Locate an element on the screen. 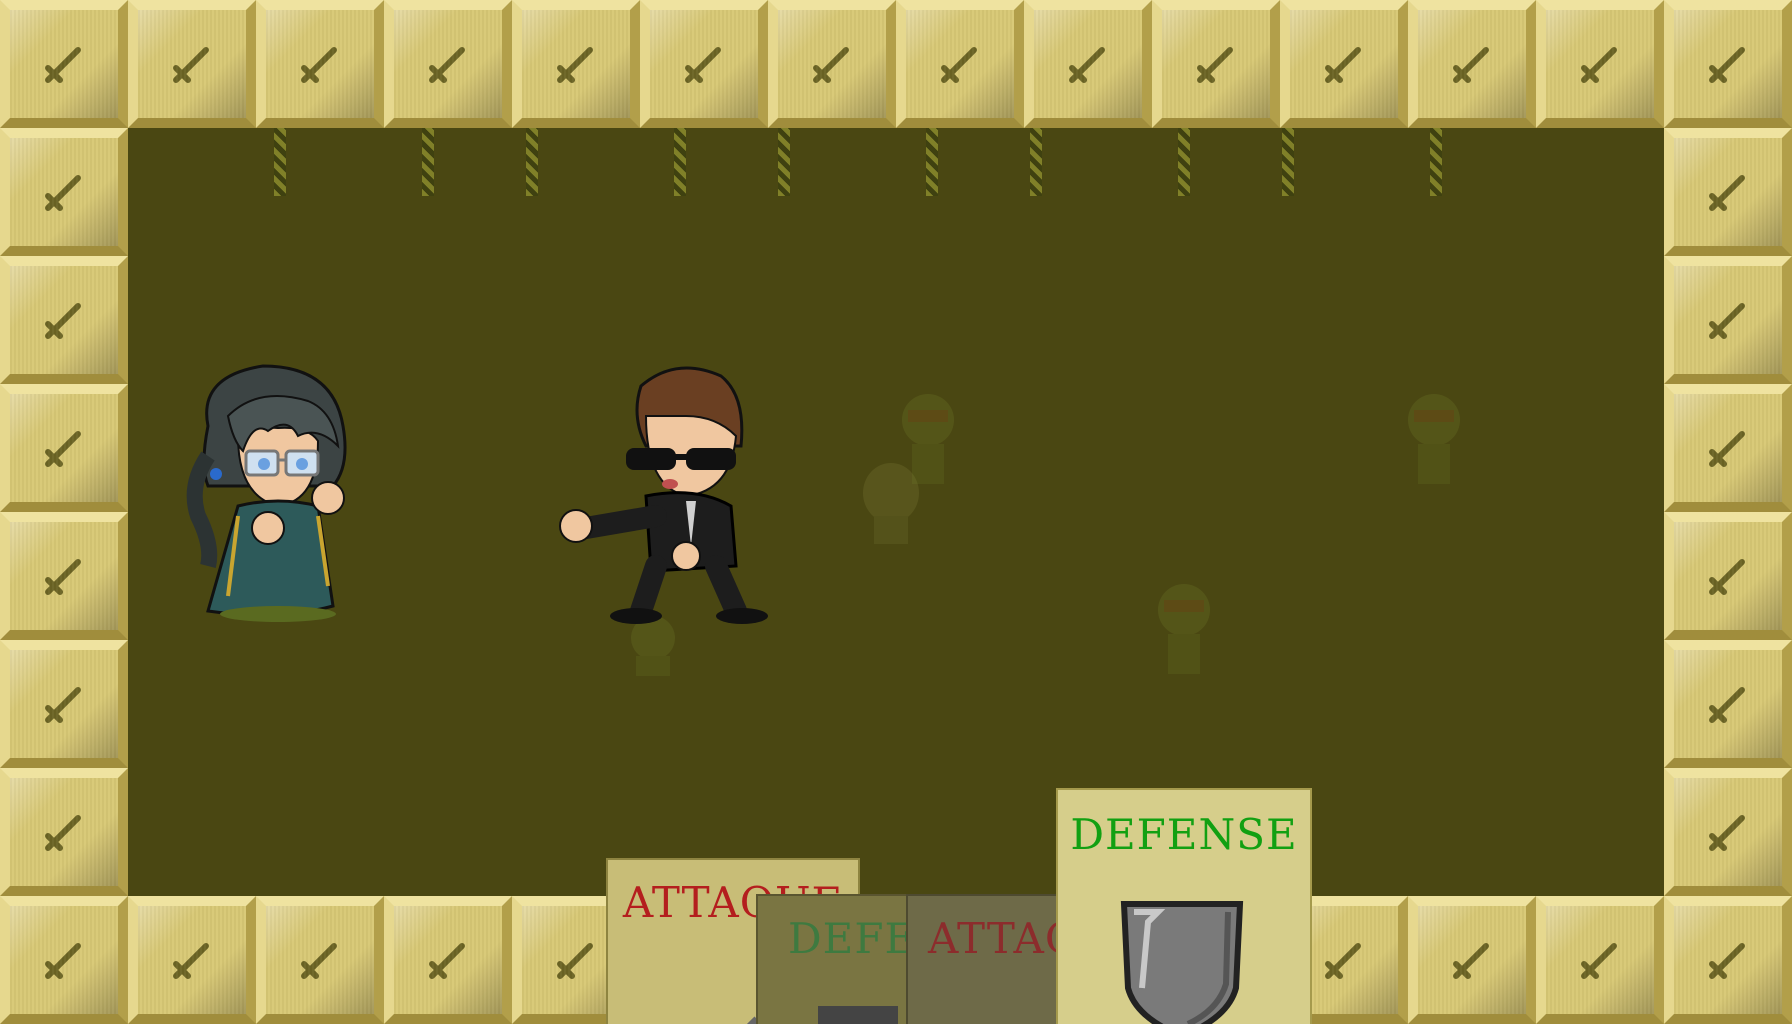 The image size is (1792, 1024). attack-card: ATTAQUE is located at coordinates (991, 959).